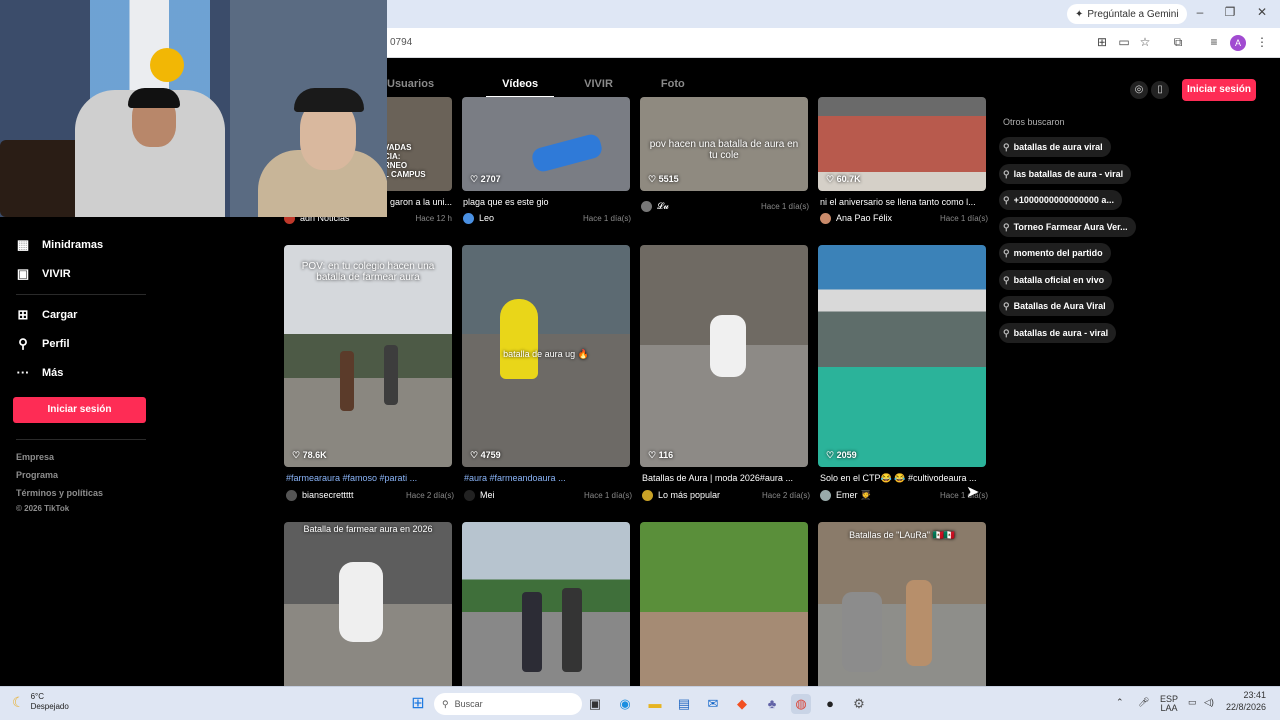 Image resolution: width=1280 pixels, height=720 pixels. What do you see at coordinates (40, 372) in the screenshot?
I see `sidebar-item-mas: ··· Más` at bounding box center [40, 372].